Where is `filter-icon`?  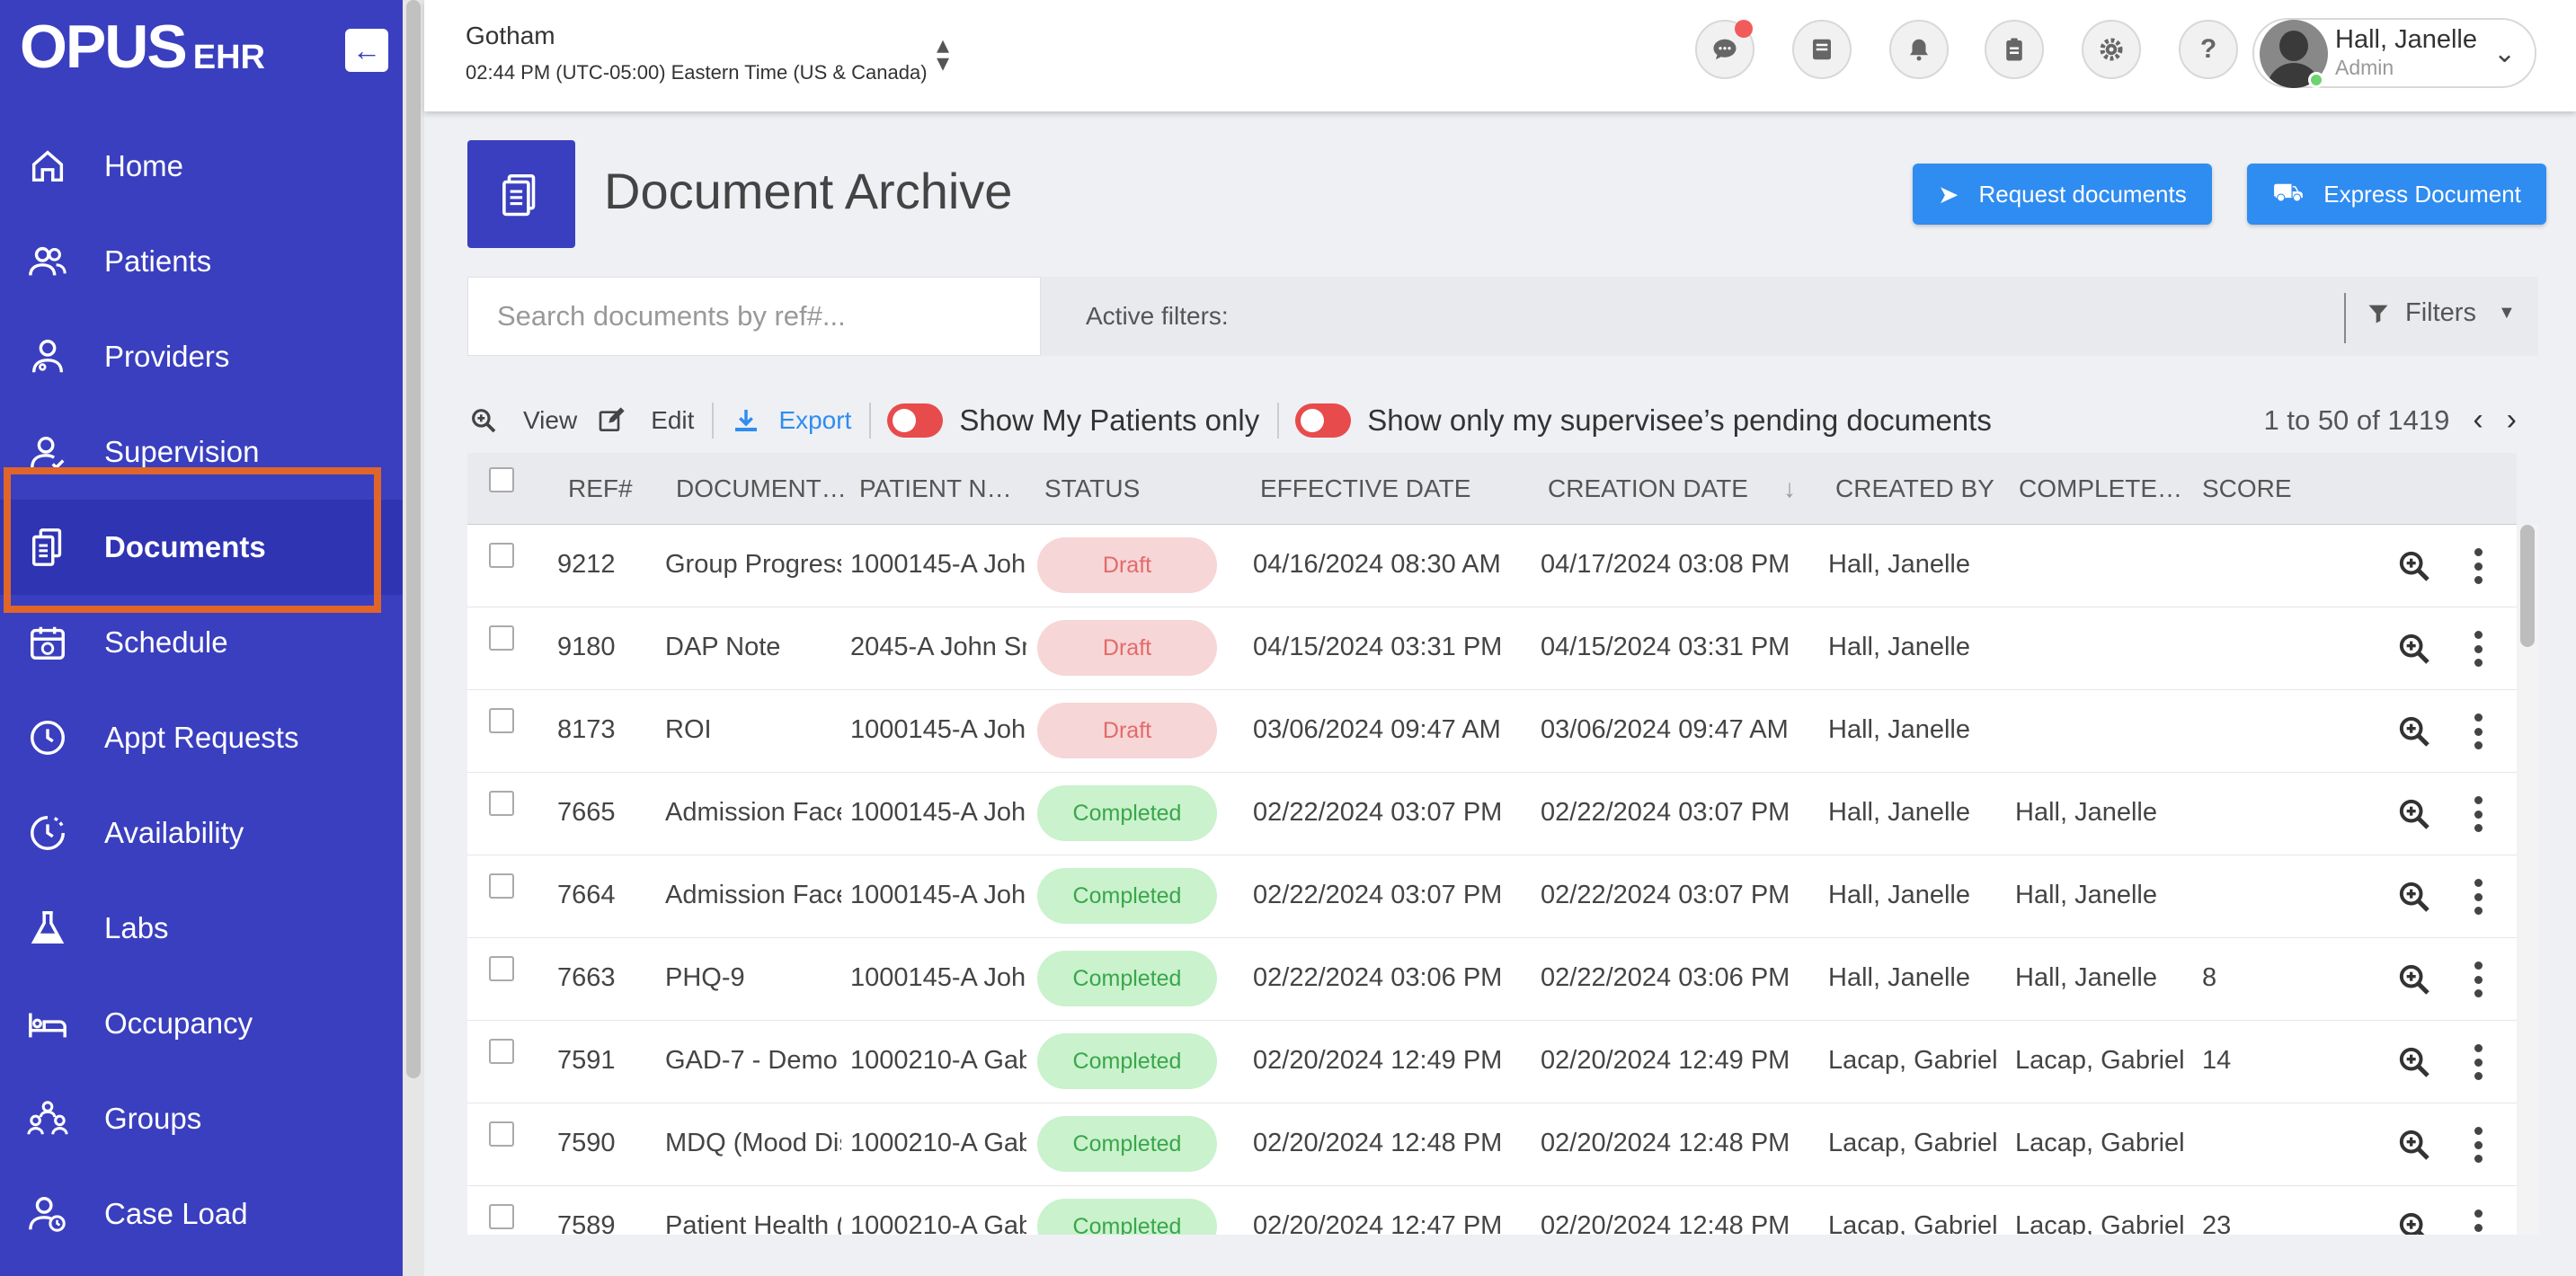
filter-icon is located at coordinates (2378, 314).